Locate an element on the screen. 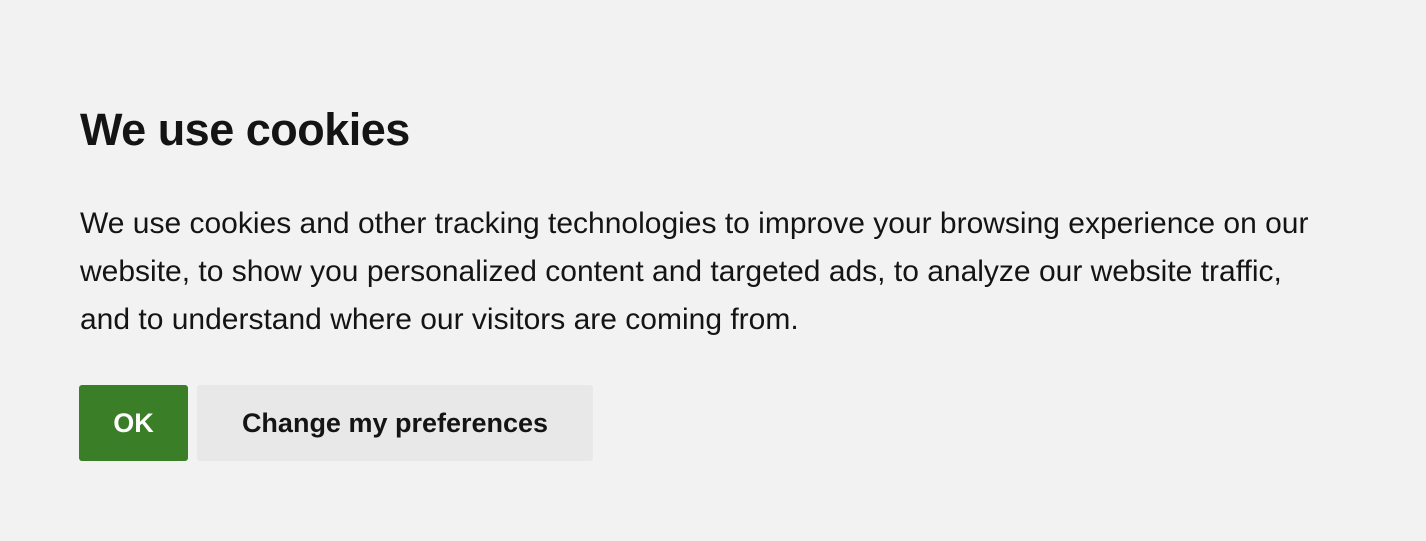 The width and height of the screenshot is (1426, 541). change-preferences-button: Change my preferences is located at coordinates (395, 423).